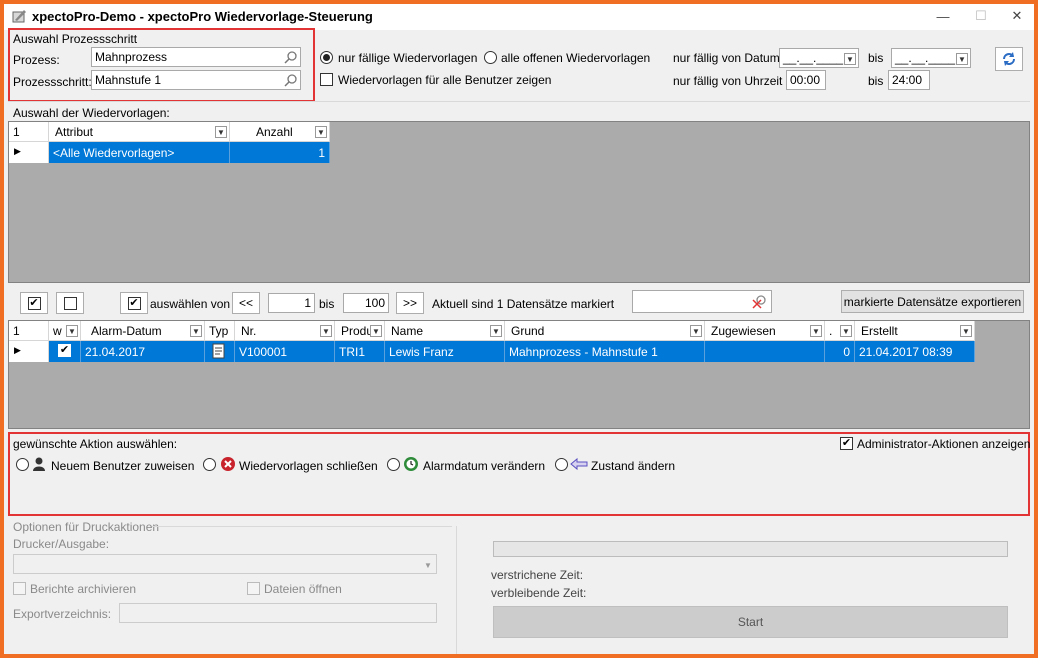 The height and width of the screenshot is (658, 1038). I want to click on column-header: w ▼, so click(65, 331).